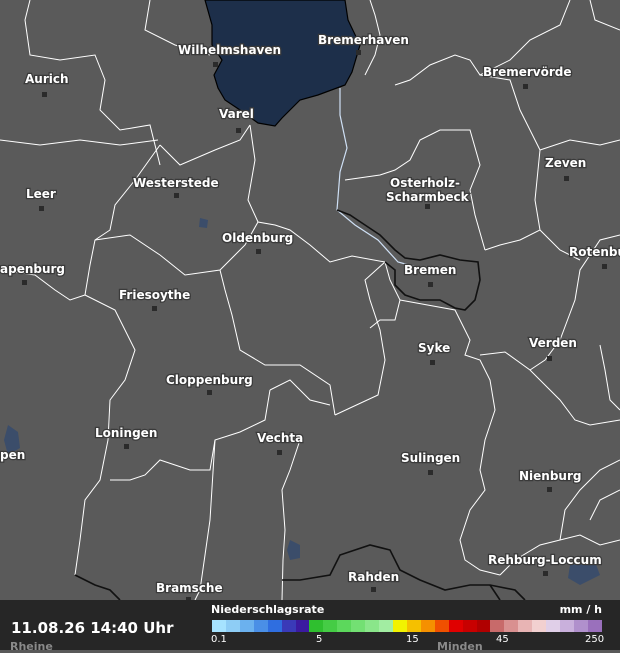 Image resolution: width=620 pixels, height=653 pixels. What do you see at coordinates (236, 114) in the screenshot?
I see `svg-text: Varel` at bounding box center [236, 114].